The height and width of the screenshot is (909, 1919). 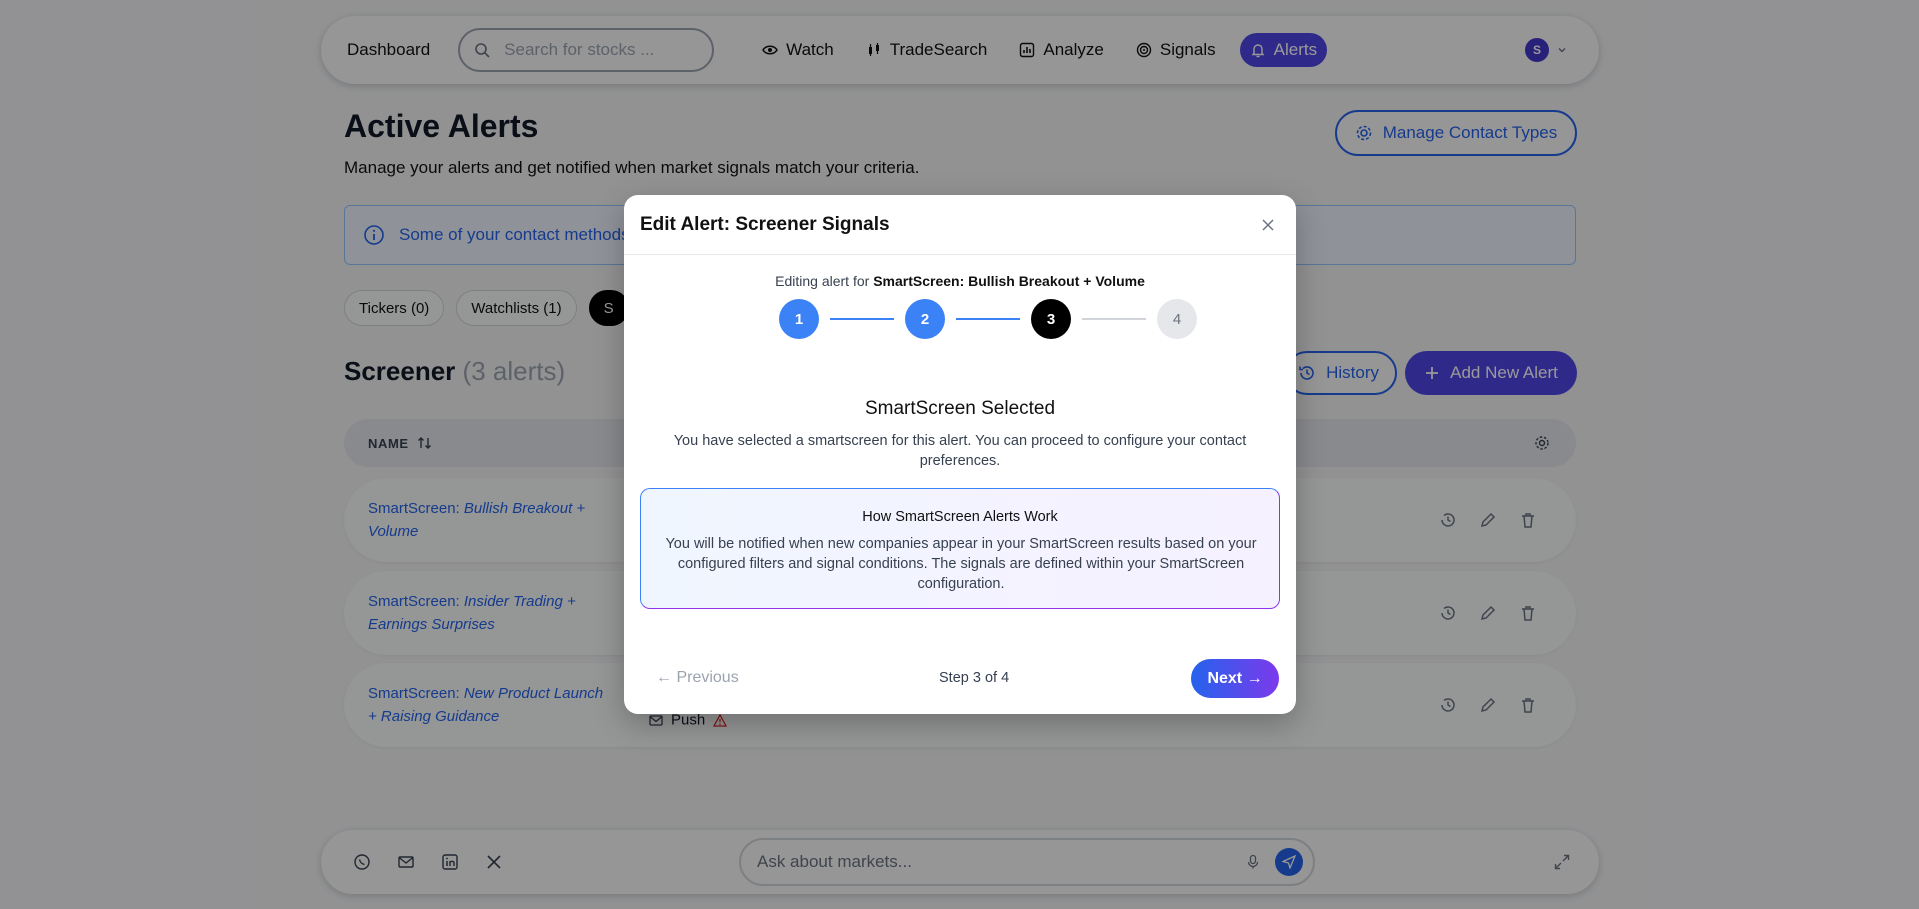 I want to click on step-1: 1, so click(x=799, y=319).